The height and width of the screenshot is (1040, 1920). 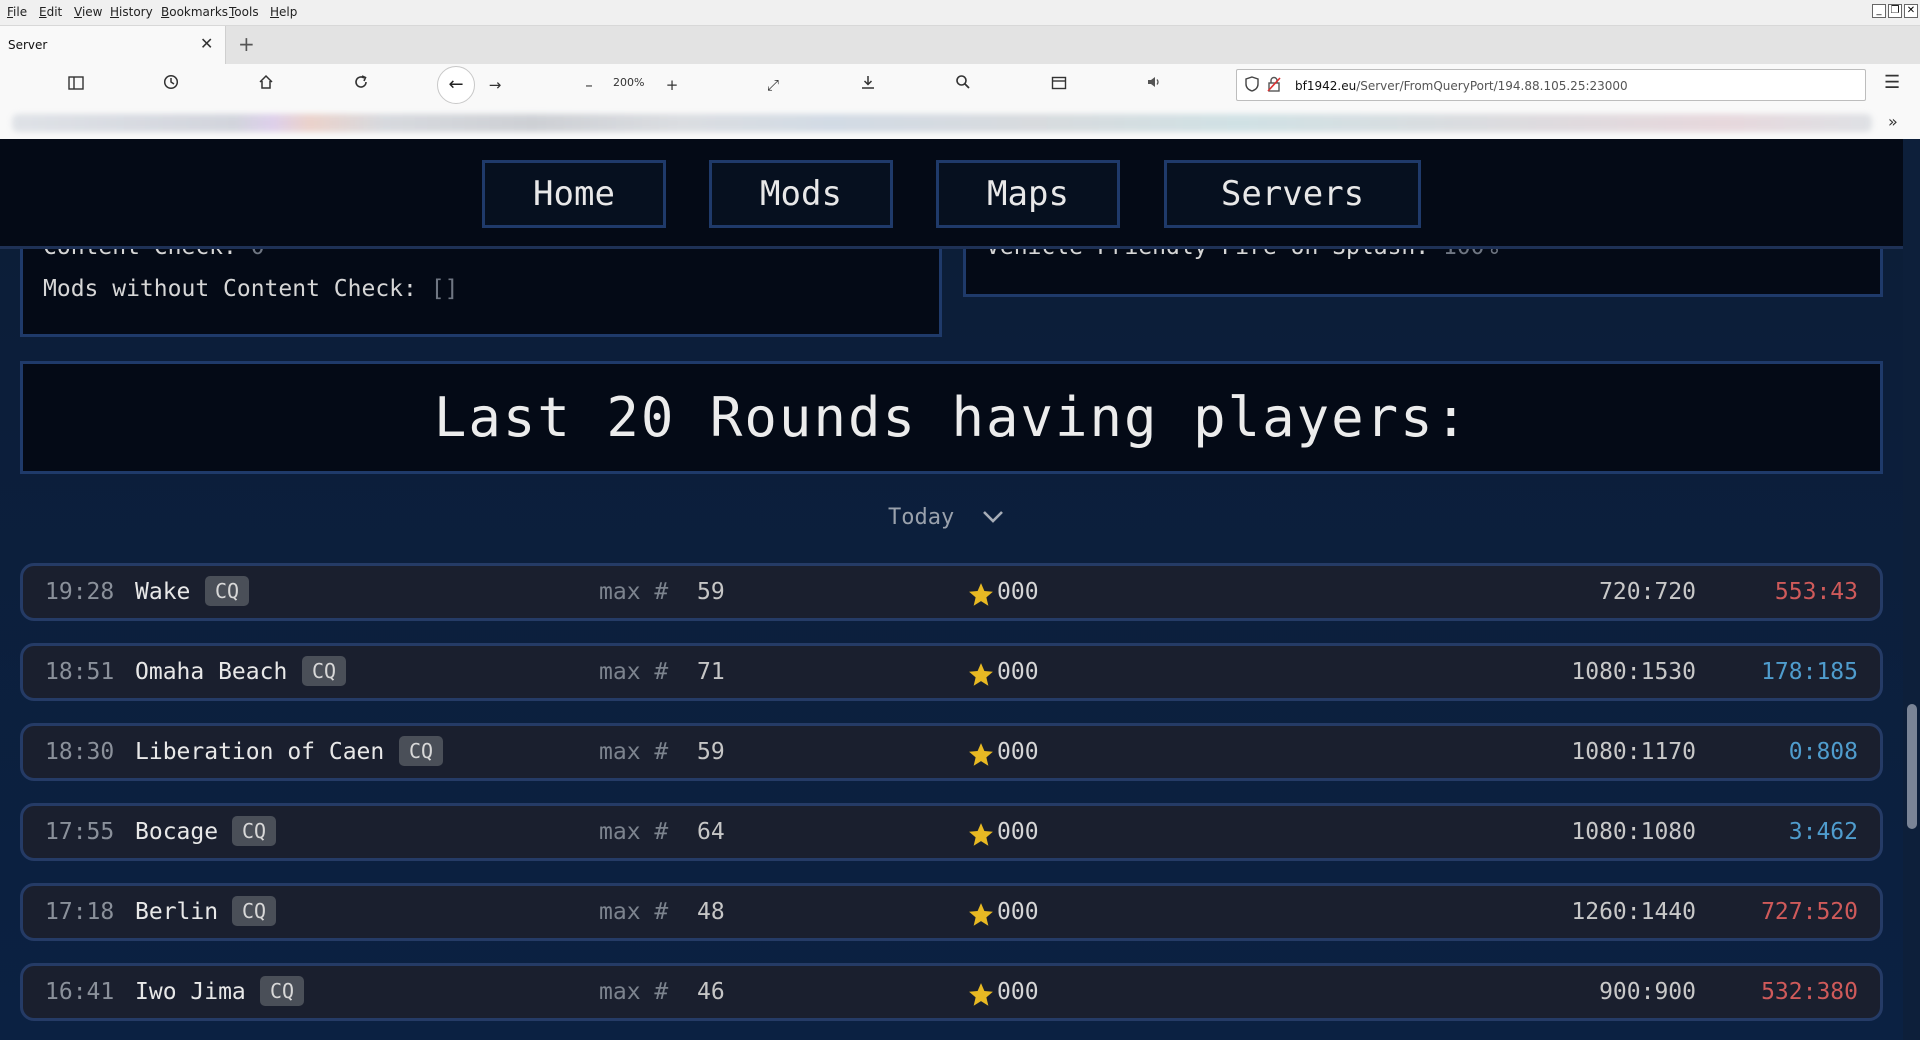 What do you see at coordinates (1633, 912) in the screenshot?
I see `round-tickets: 1260:1440` at bounding box center [1633, 912].